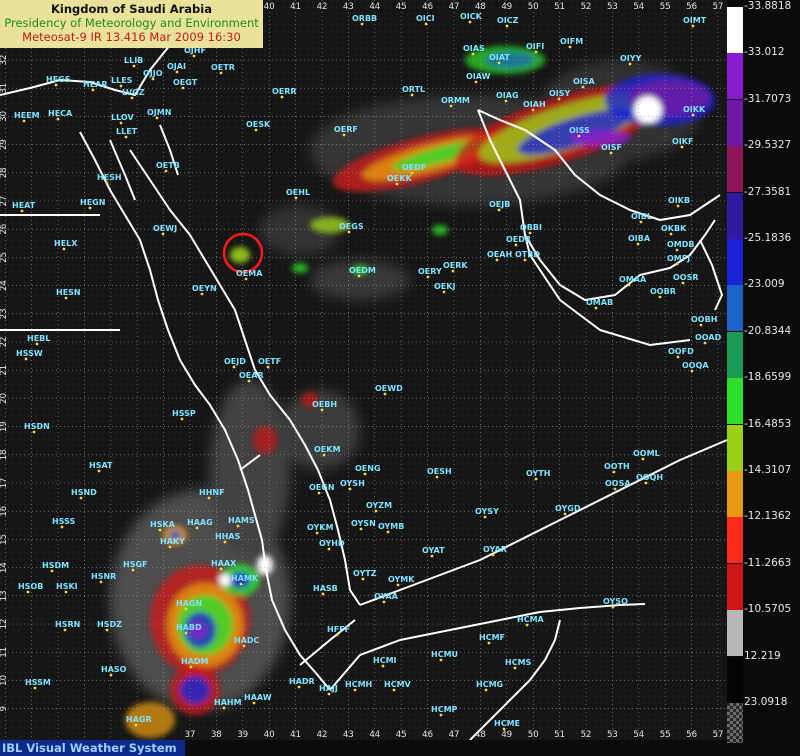 The width and height of the screenshot is (800, 756). What do you see at coordinates (586, 735) in the screenshot?
I see `lon-tick-bottom: 52` at bounding box center [586, 735].